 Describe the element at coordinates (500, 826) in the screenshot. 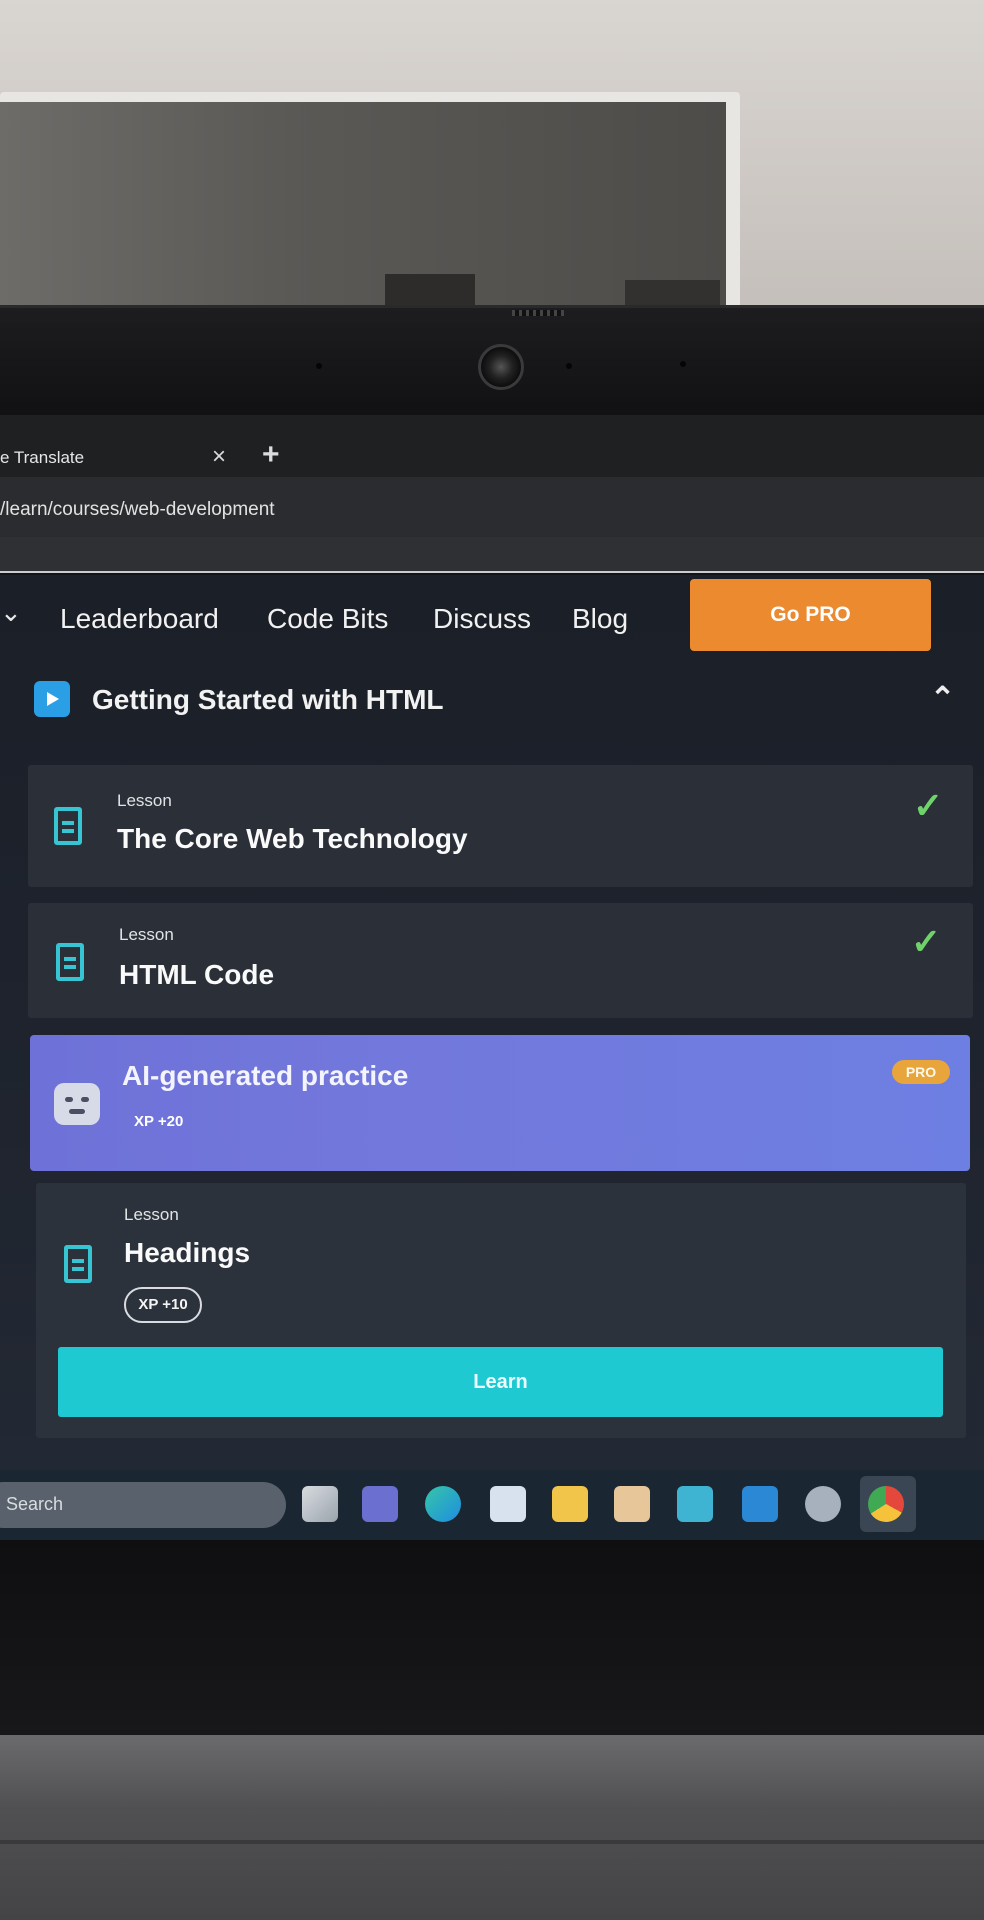

I see `lesson-card: Lesson The Core Web Technology ✓` at that location.